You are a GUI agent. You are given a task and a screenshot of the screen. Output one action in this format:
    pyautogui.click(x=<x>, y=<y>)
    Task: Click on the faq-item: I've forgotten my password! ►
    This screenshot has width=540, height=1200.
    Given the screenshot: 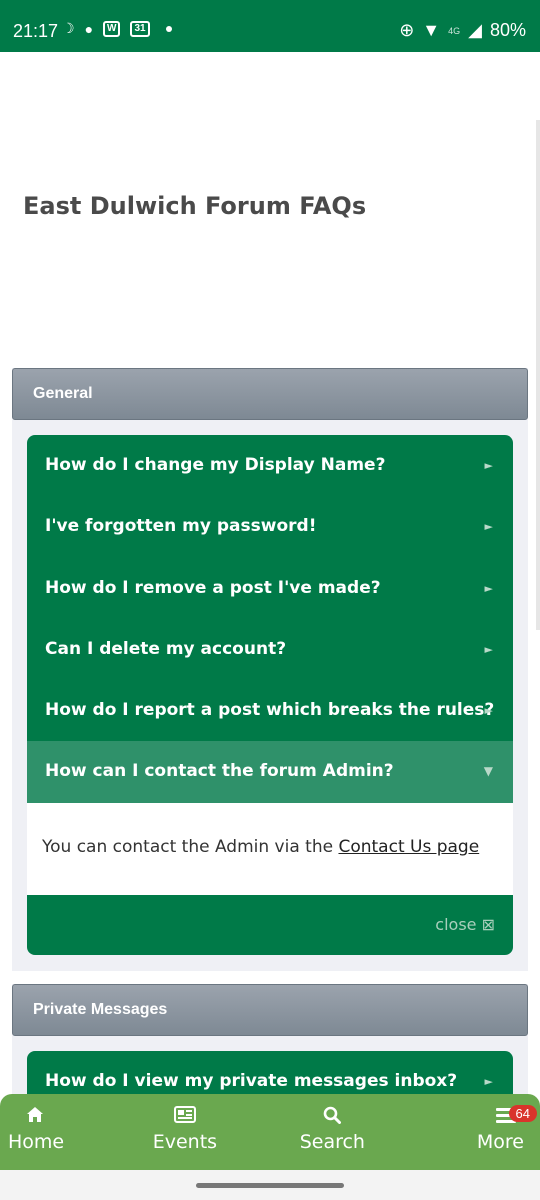 What is the action you would take?
    pyautogui.click(x=270, y=526)
    